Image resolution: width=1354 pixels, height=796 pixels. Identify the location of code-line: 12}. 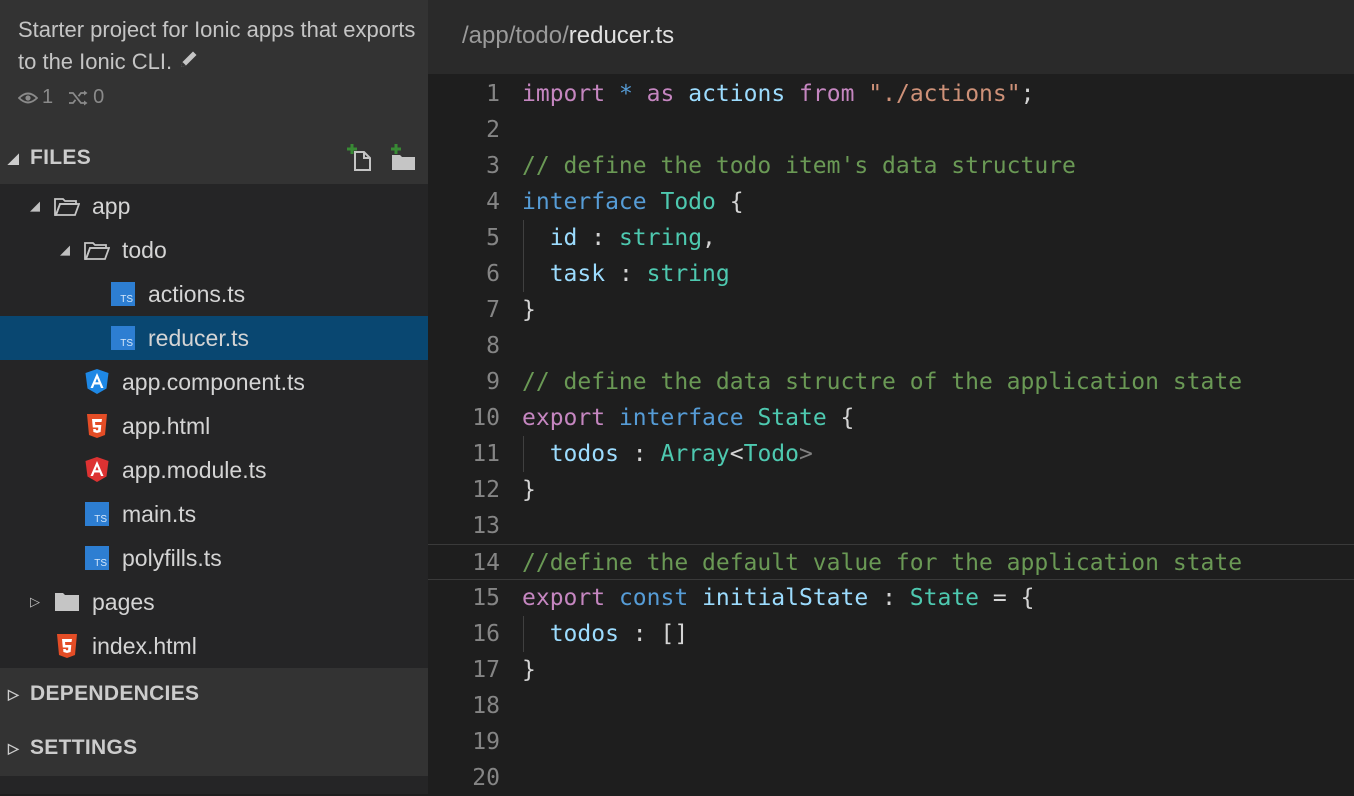
(891, 490).